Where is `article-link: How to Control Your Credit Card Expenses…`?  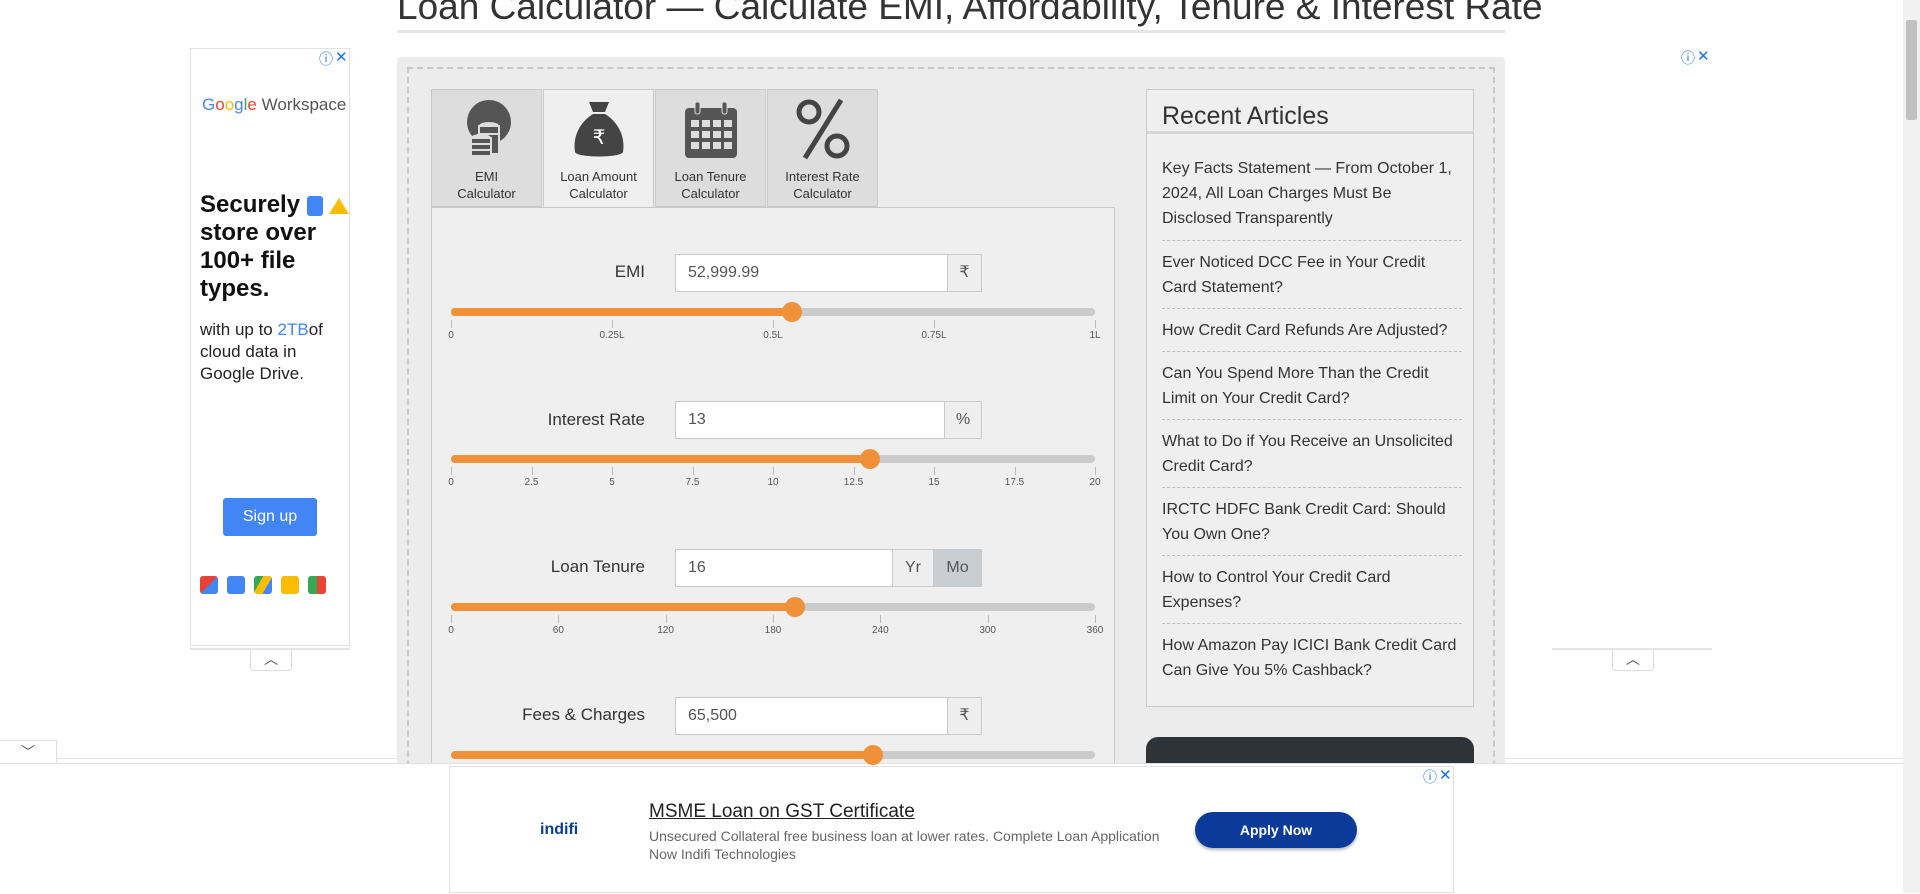 article-link: How to Control Your Credit Card Expenses… is located at coordinates (1312, 590).